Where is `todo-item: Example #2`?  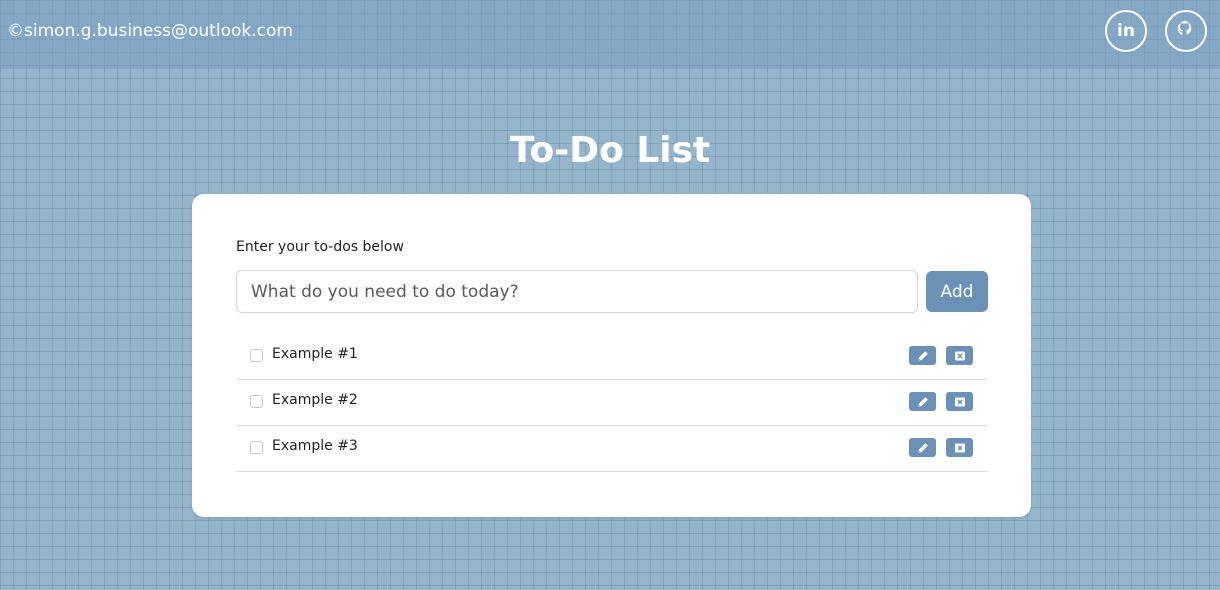 todo-item: Example #2 is located at coordinates (612, 403).